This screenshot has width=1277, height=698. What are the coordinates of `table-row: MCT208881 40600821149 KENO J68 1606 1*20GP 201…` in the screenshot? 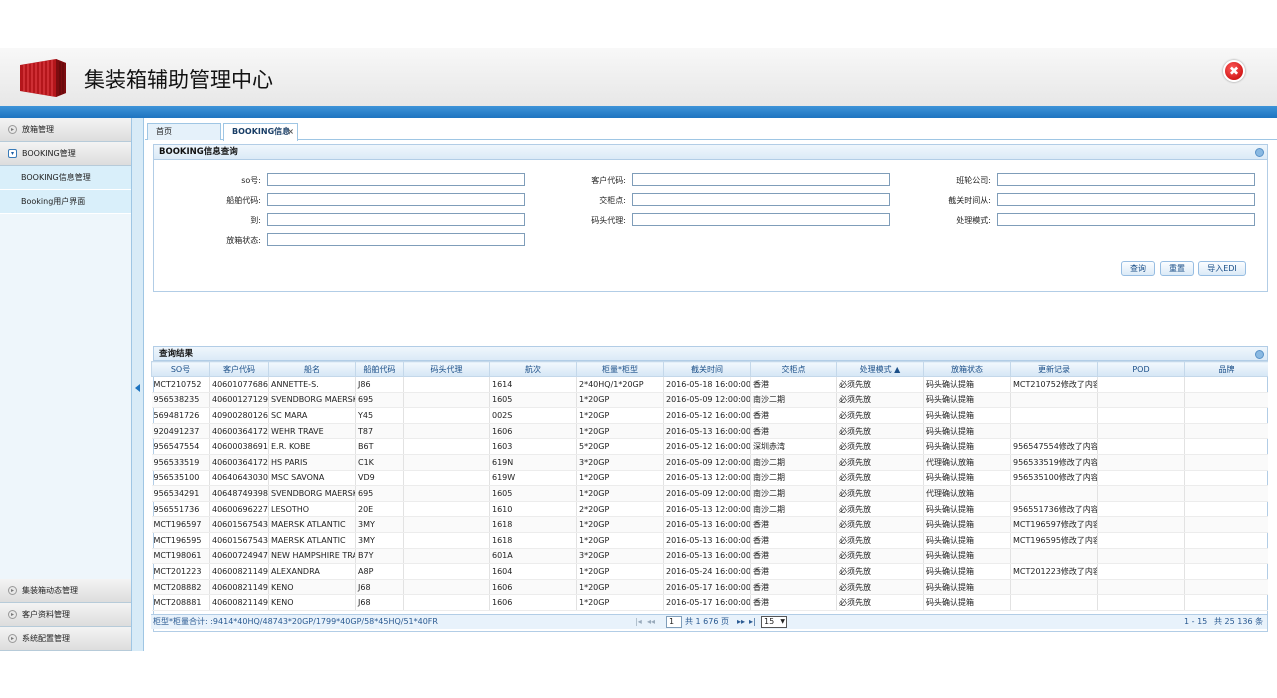 It's located at (709, 602).